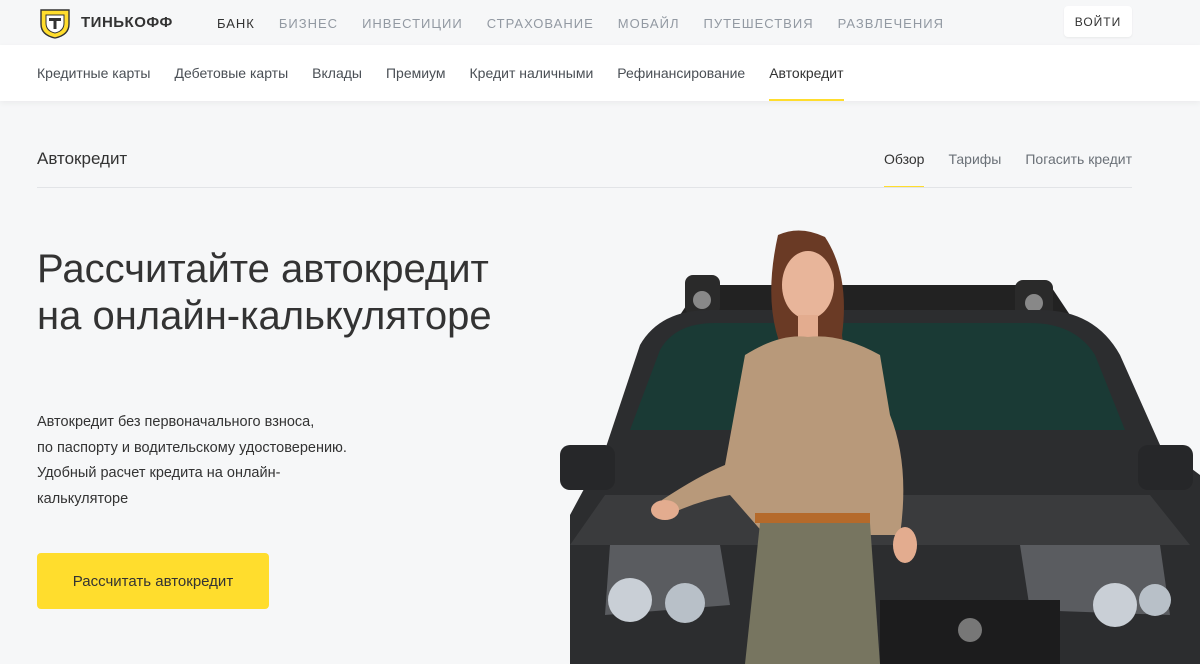  What do you see at coordinates (1078, 169) in the screenshot?
I see `tab-repay-loan: Погасить кредит` at bounding box center [1078, 169].